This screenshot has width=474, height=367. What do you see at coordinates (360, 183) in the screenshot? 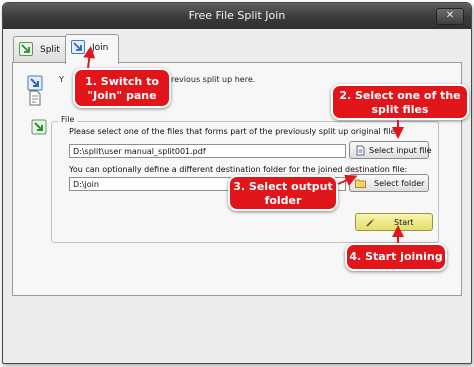
I see `folder-icon` at bounding box center [360, 183].